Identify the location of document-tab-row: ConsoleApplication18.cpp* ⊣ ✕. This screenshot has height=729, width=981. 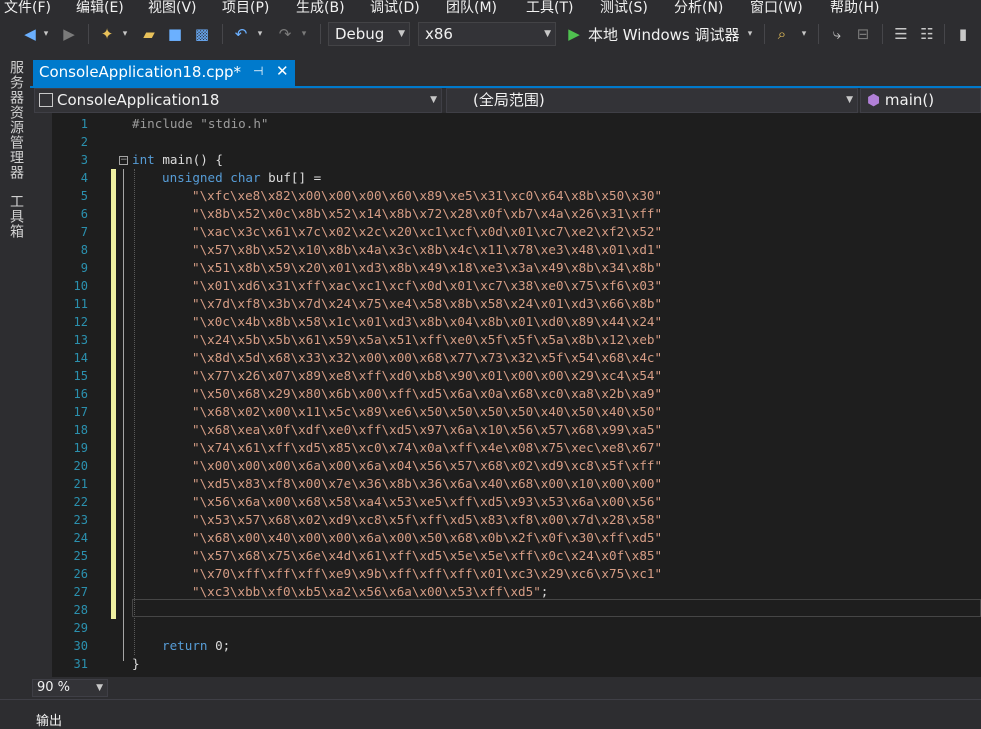
(505, 73).